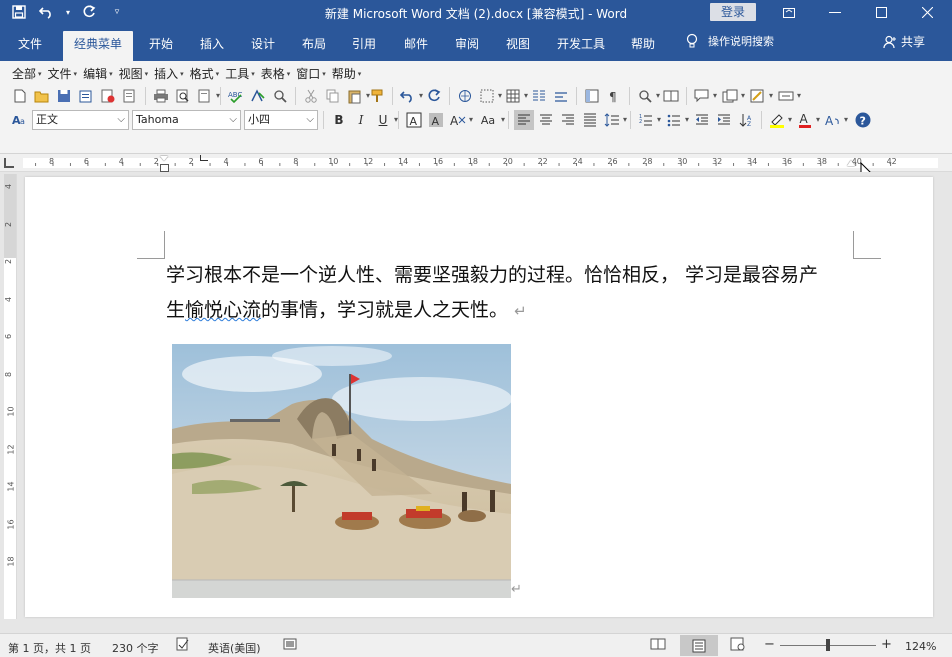 The height and width of the screenshot is (657, 952). What do you see at coordinates (489, 96) in the screenshot?
I see `borders-icon` at bounding box center [489, 96].